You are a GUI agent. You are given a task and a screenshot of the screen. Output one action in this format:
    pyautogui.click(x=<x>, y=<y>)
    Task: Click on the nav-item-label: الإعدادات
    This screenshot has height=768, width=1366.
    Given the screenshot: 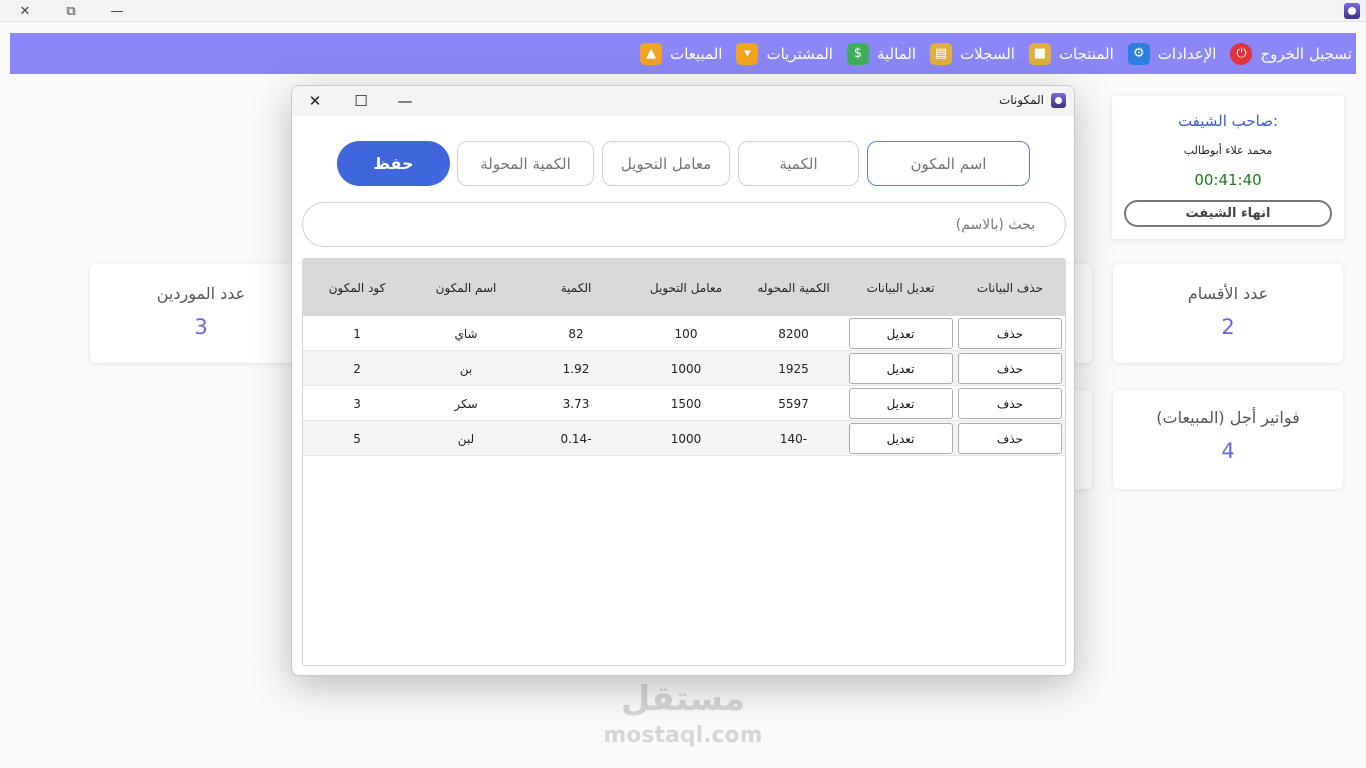 What is the action you would take?
    pyautogui.click(x=1187, y=53)
    